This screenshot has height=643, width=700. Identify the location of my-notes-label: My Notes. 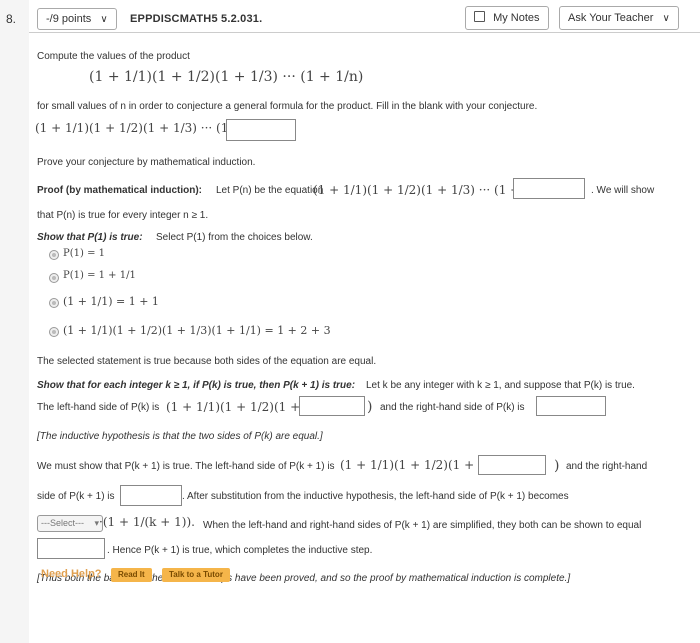
(516, 18).